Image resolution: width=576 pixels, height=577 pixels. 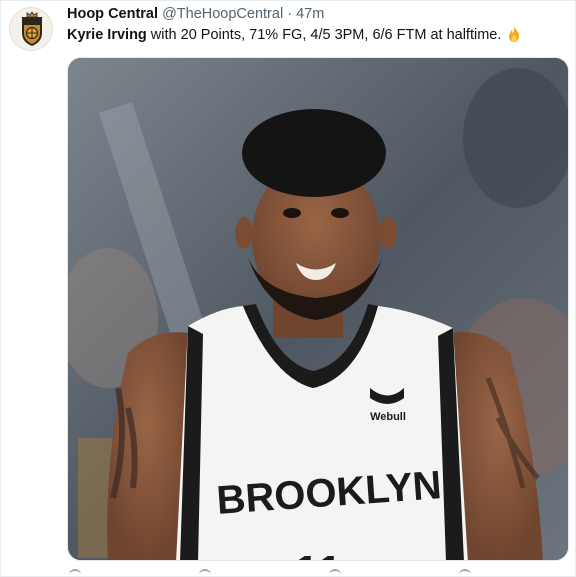 What do you see at coordinates (514, 34) in the screenshot?
I see `fire-emoji-icon` at bounding box center [514, 34].